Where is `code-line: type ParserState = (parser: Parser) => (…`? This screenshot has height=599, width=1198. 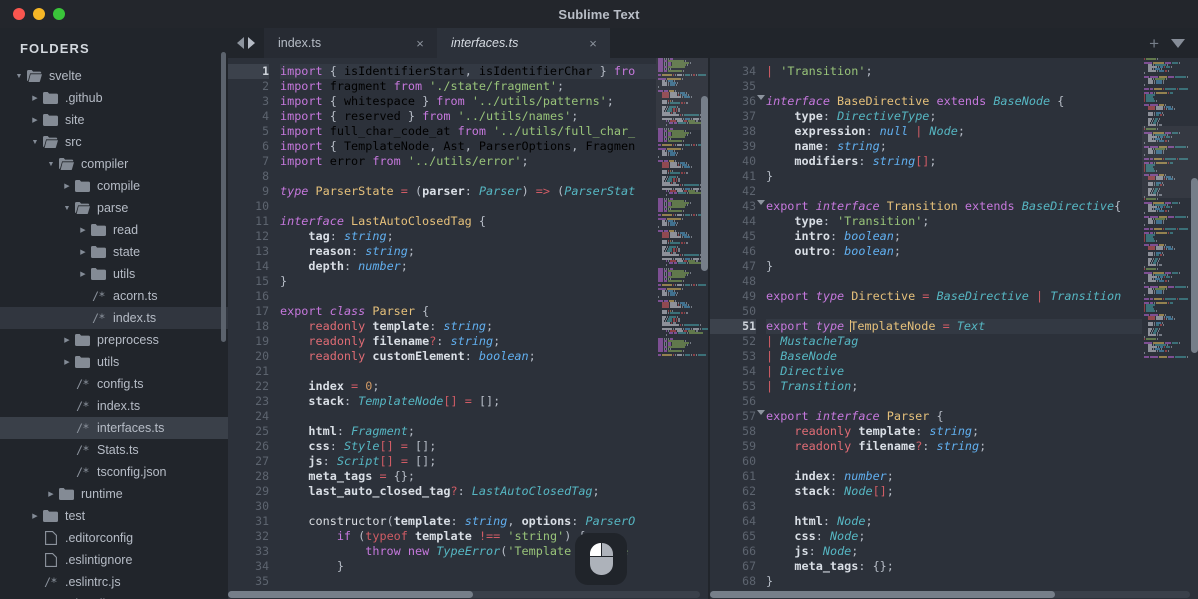
code-line: type ParserState = (parser: Parser) => (… is located at coordinates (468, 191).